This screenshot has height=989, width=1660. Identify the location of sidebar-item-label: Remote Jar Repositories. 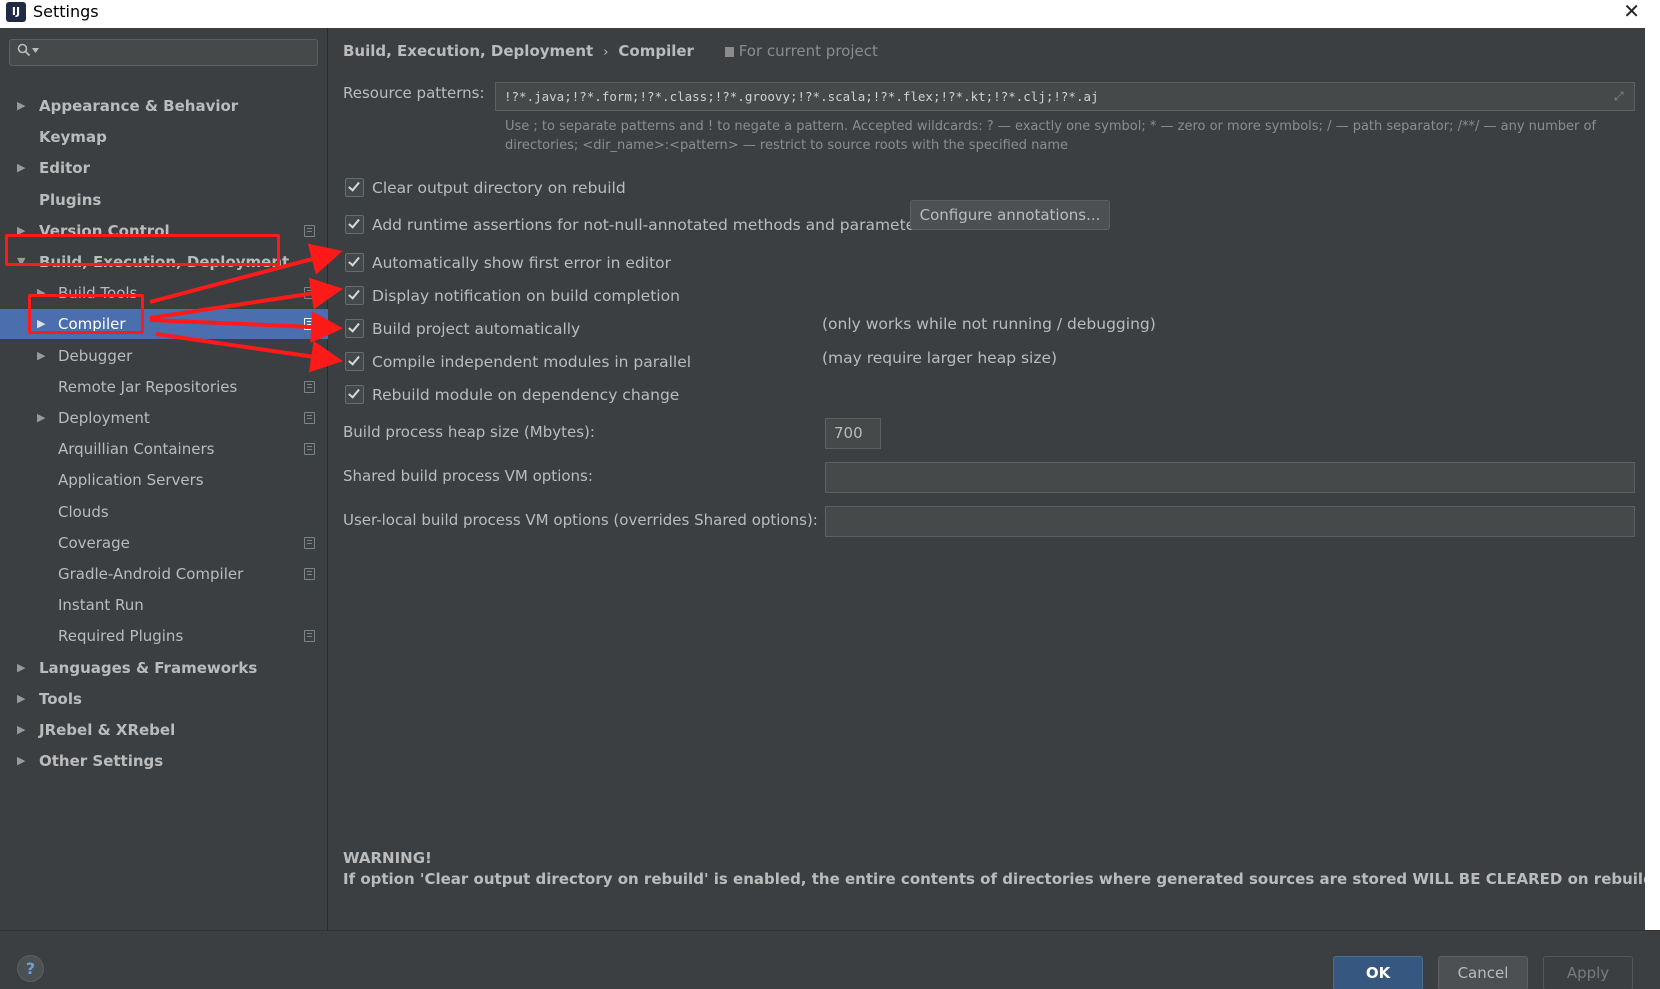
(148, 386).